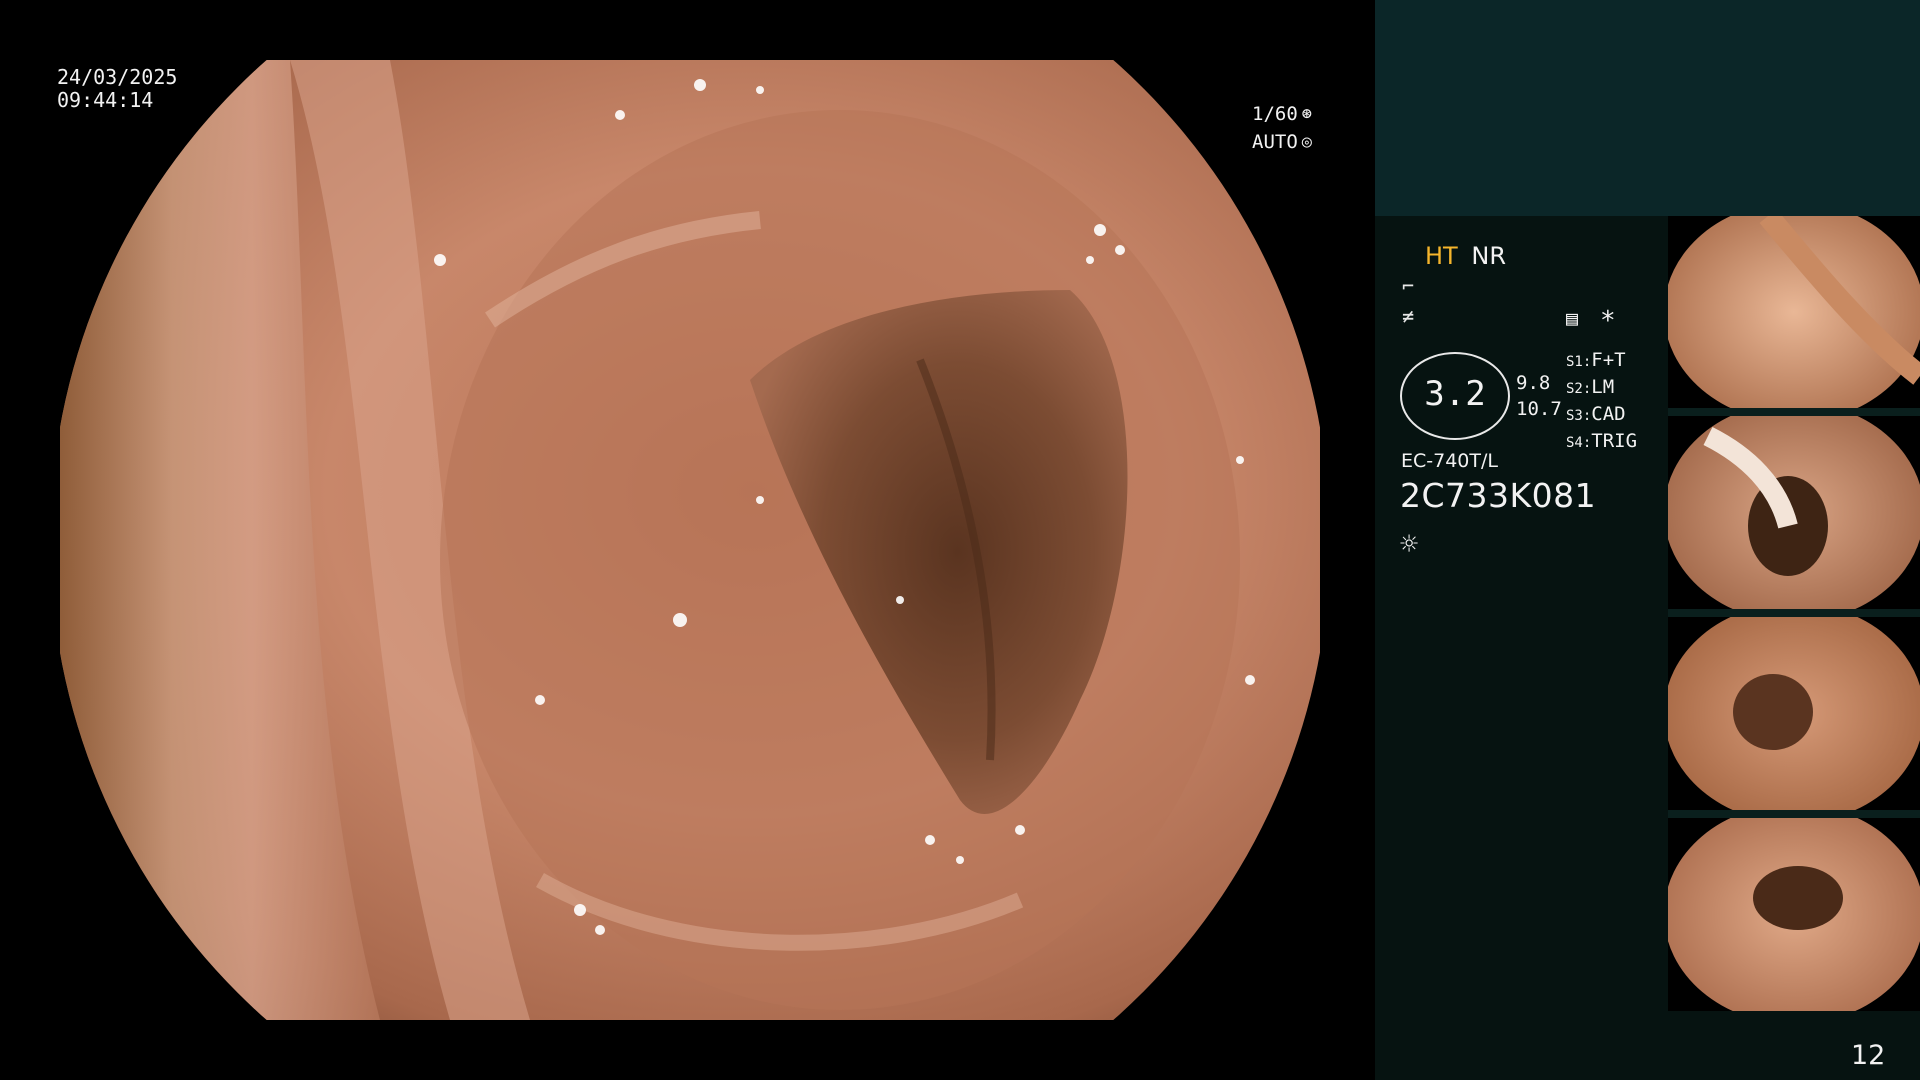 The height and width of the screenshot is (1080, 1920). What do you see at coordinates (1608, 414) in the screenshot?
I see `switch-value: CAD` at bounding box center [1608, 414].